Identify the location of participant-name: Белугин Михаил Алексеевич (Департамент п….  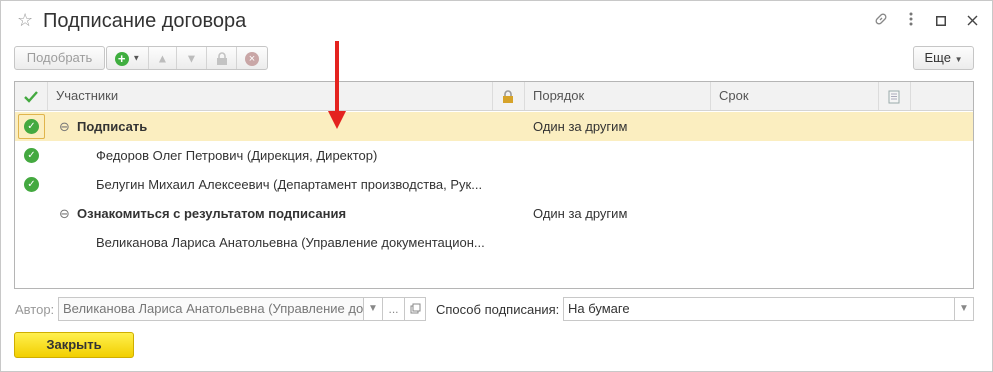
(289, 184).